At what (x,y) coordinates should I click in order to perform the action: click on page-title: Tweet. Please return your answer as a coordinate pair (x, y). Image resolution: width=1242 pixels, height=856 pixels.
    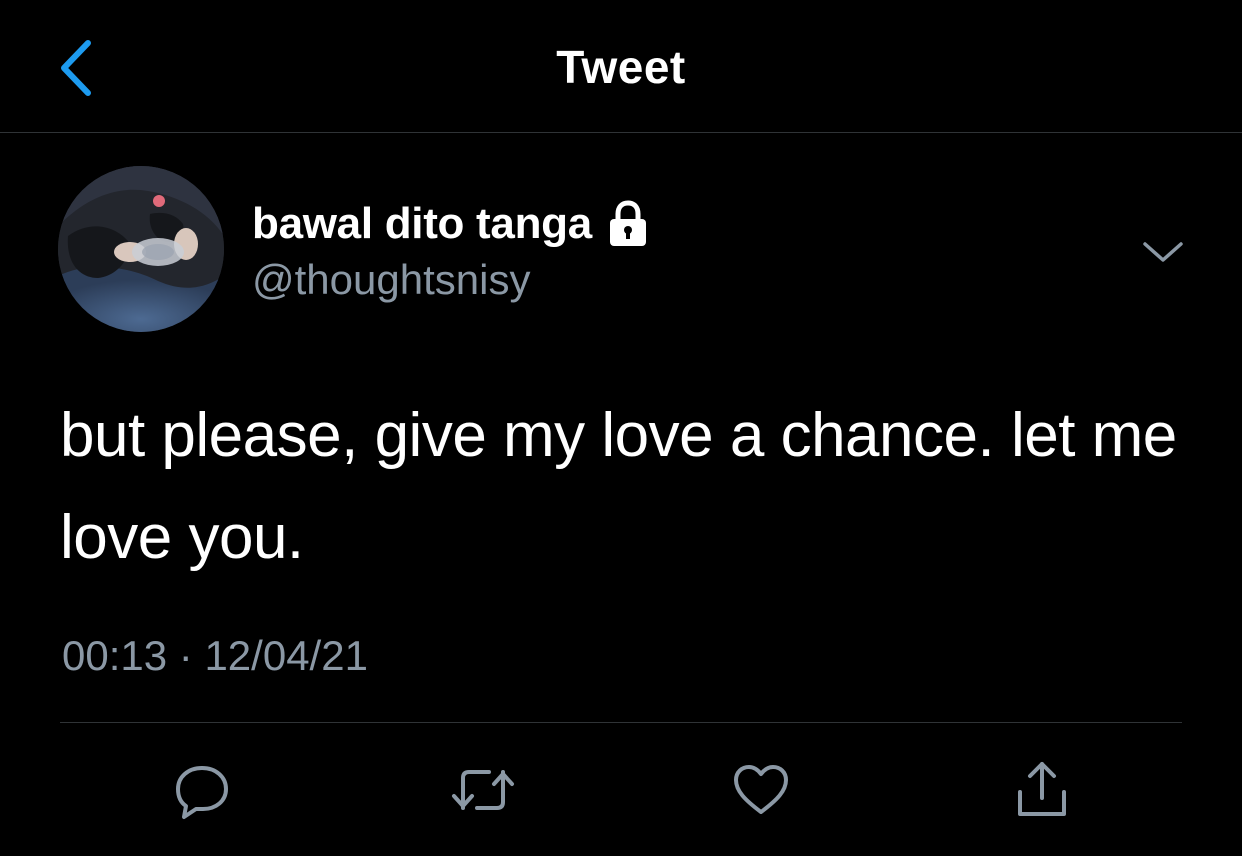
    Looking at the image, I should click on (621, 67).